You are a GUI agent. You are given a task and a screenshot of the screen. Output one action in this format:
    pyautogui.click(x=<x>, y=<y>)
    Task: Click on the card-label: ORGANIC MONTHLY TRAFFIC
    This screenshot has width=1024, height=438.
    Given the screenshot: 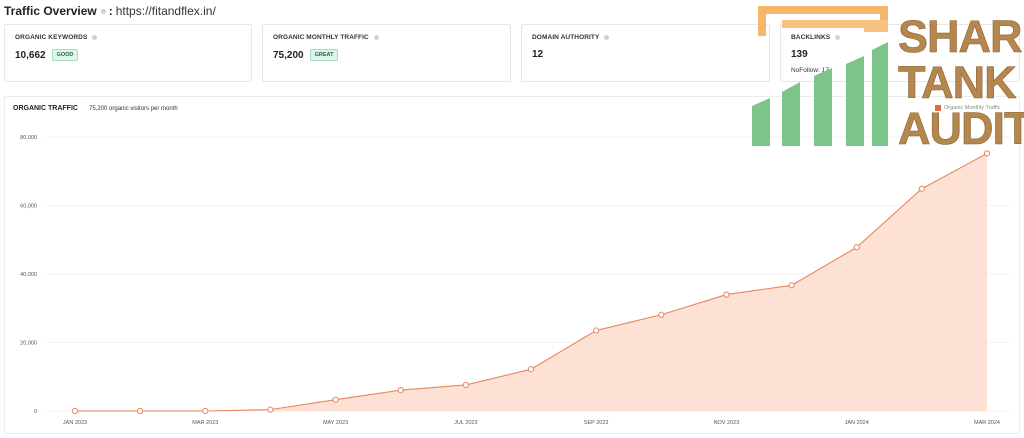 What is the action you would take?
    pyautogui.click(x=326, y=37)
    